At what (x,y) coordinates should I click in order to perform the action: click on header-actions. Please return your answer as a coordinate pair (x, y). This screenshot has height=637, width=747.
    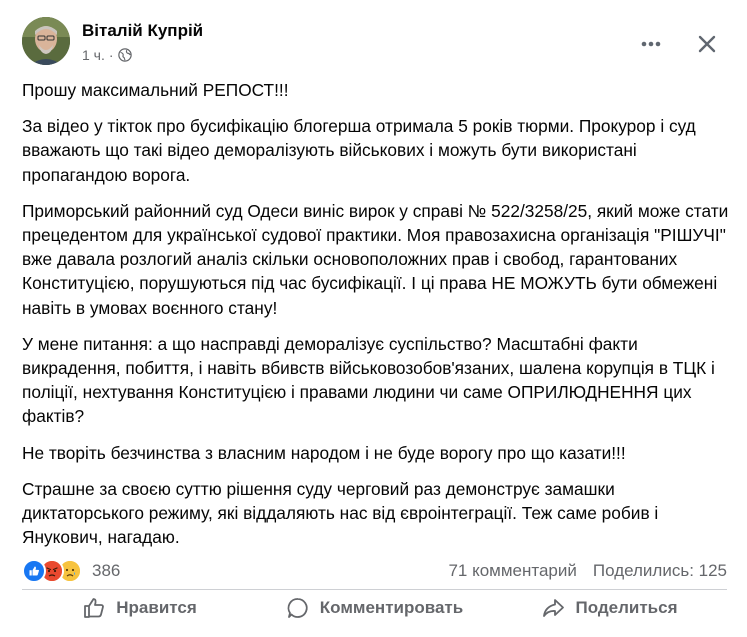
    Looking at the image, I should click on (679, 44).